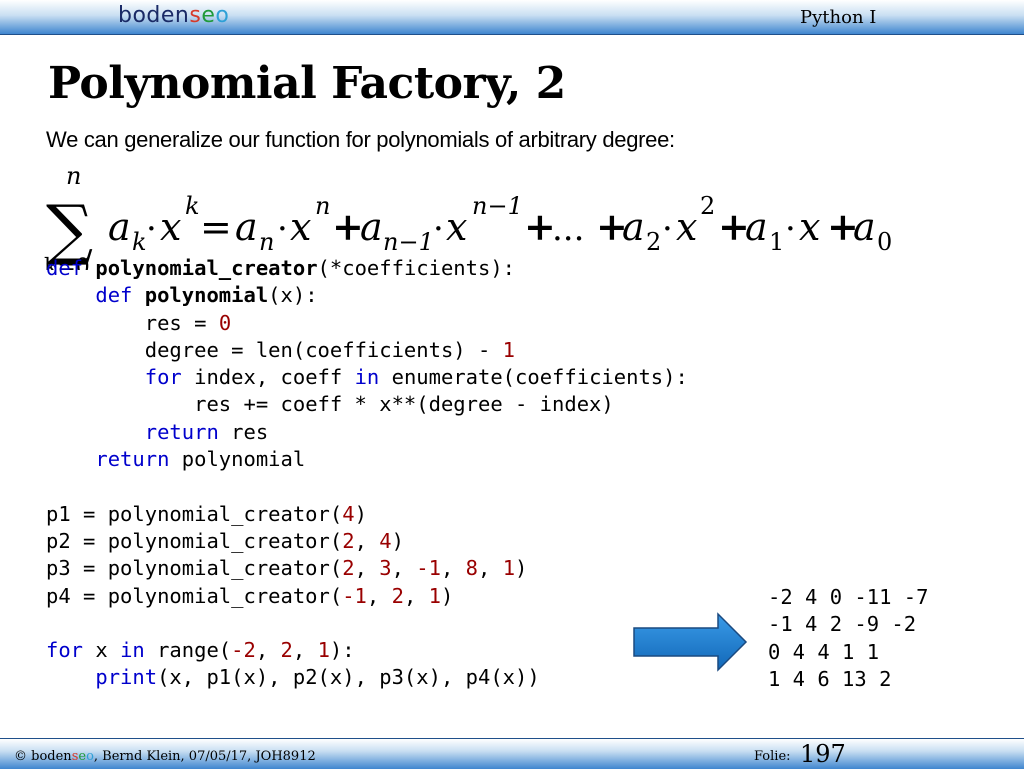  What do you see at coordinates (772, 756) in the screenshot?
I see `folio-label: Folie:` at bounding box center [772, 756].